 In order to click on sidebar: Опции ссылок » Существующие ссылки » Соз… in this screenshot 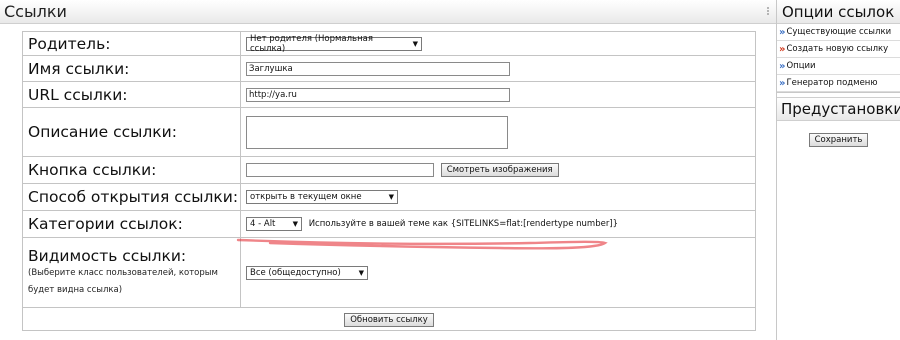, I will do `click(838, 170)`.